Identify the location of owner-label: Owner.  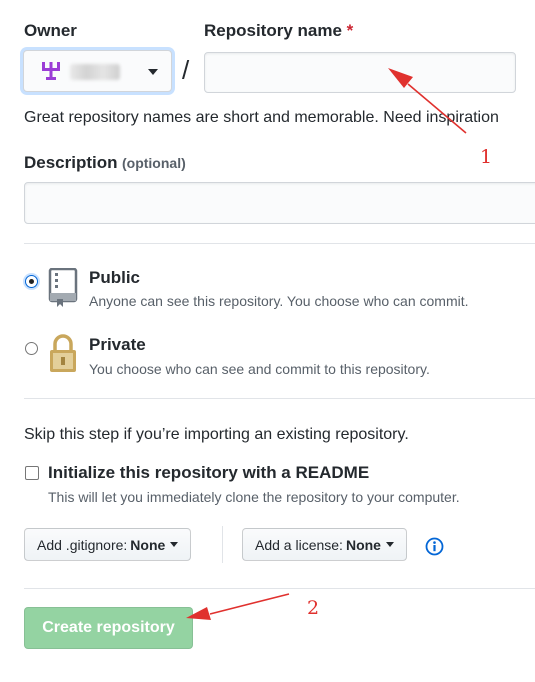
(50, 30).